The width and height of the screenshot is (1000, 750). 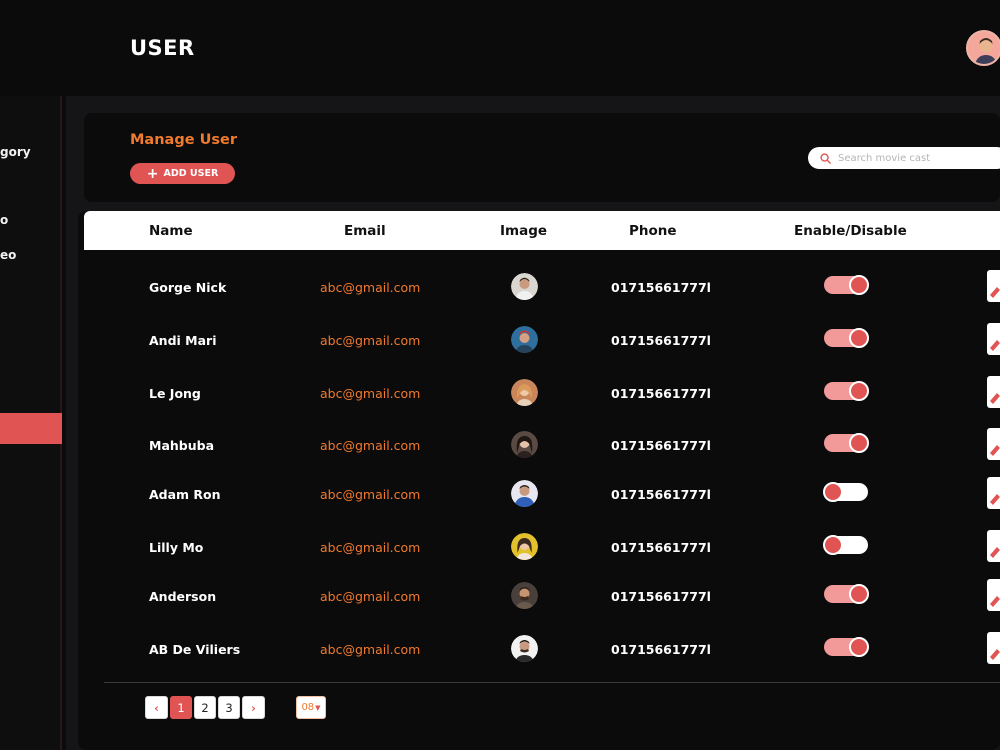 I want to click on sidebar-item-video: eo, so click(x=8, y=255).